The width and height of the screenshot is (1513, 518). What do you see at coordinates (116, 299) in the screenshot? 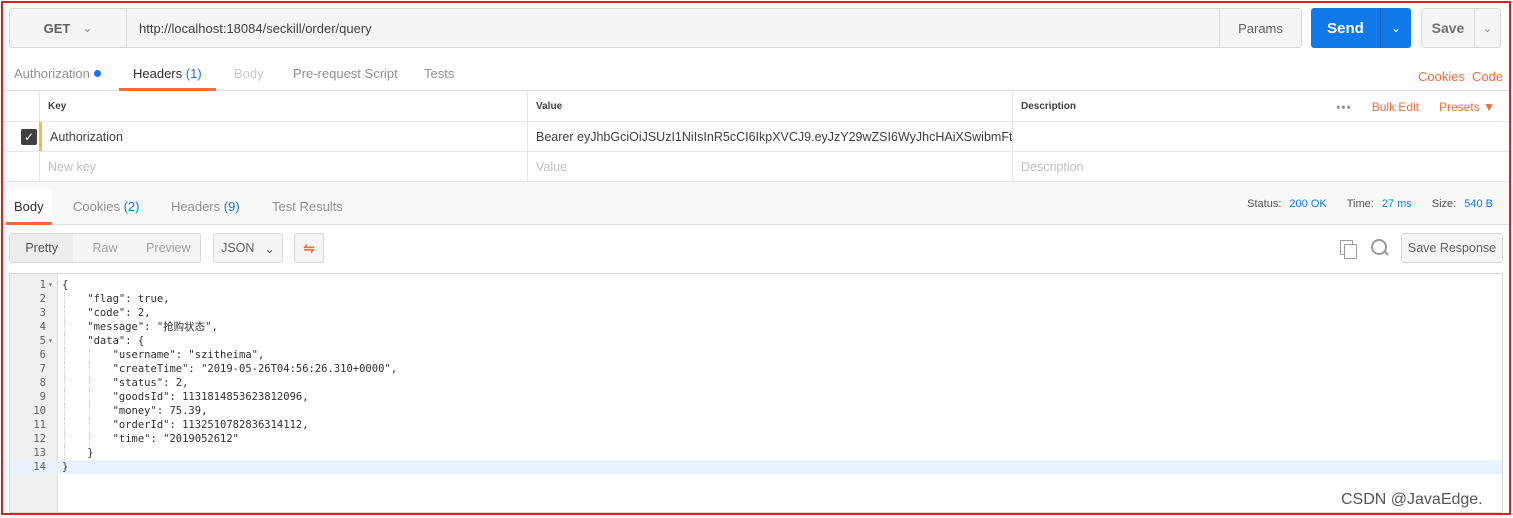
I see `code-text: "flag": true,` at bounding box center [116, 299].